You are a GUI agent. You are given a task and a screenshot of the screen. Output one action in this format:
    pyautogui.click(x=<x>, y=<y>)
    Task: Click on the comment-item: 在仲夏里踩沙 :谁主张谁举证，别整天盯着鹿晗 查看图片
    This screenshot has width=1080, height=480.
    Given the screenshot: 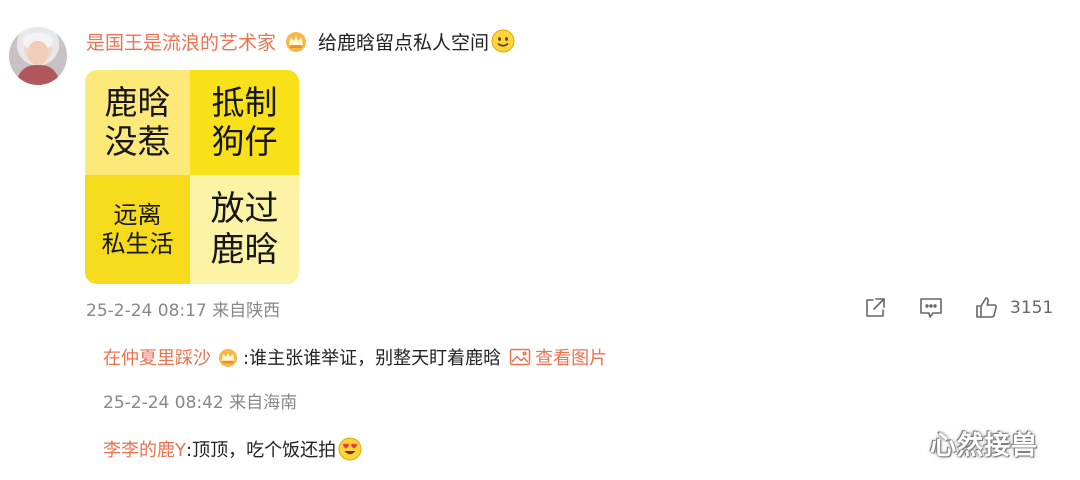 What is the action you would take?
    pyautogui.click(x=355, y=357)
    